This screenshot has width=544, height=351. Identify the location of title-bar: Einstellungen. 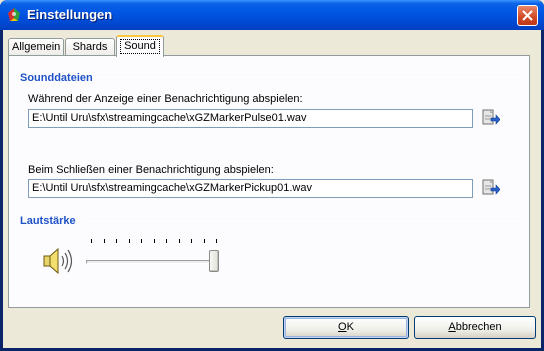
(272, 15).